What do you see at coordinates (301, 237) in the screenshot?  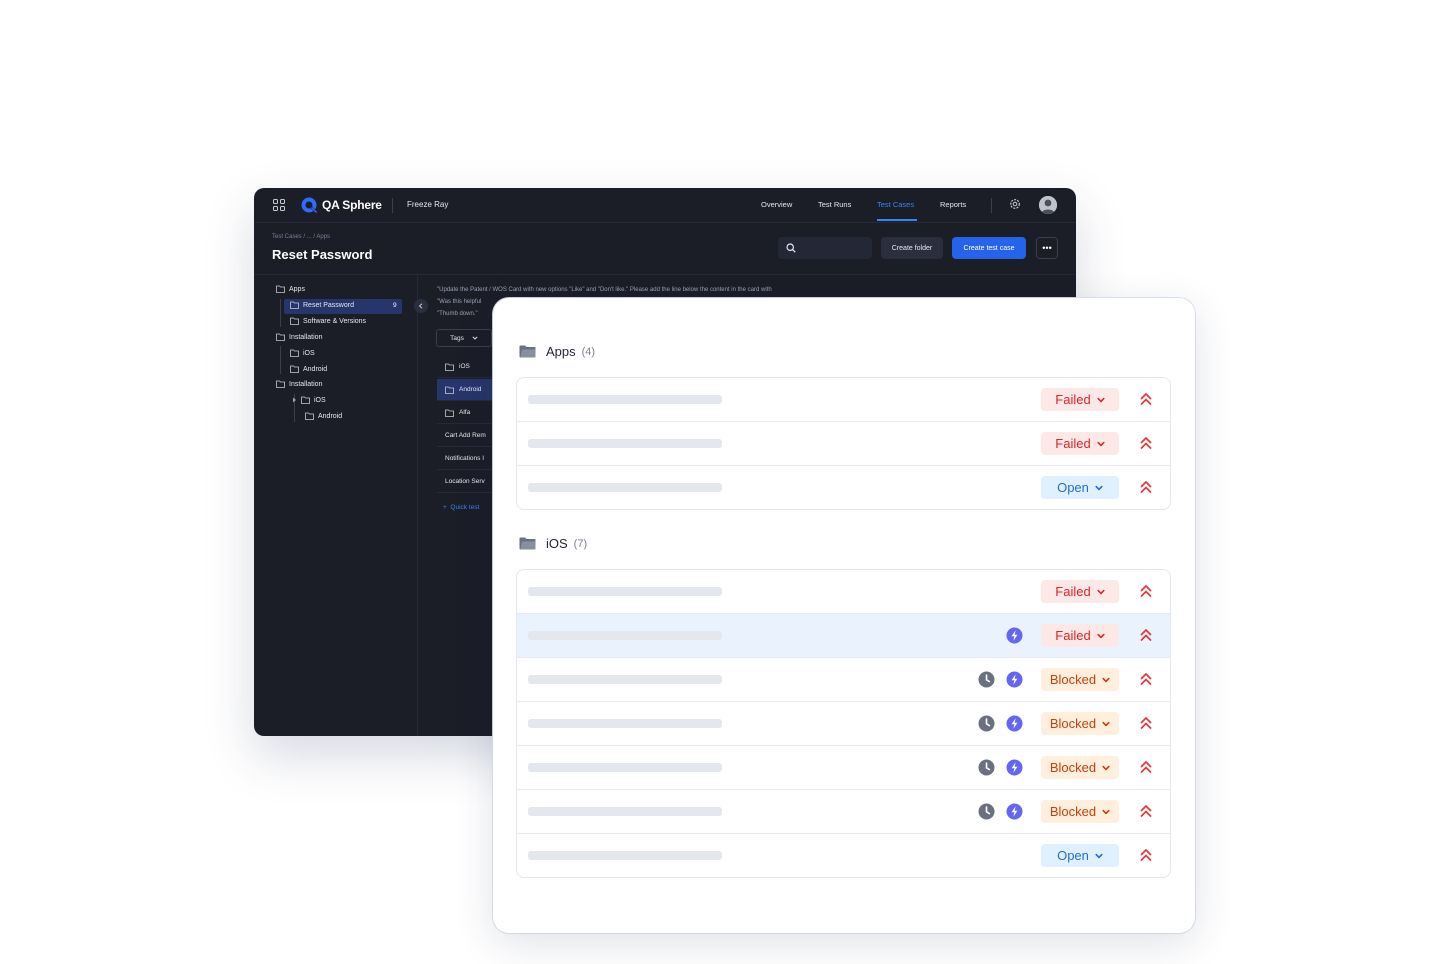 I see `breadcrumb: Test Cases / ... / Apps` at bounding box center [301, 237].